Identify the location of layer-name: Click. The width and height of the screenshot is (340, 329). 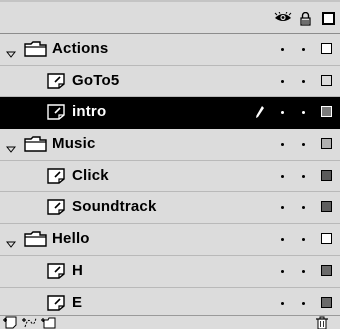
(90, 175).